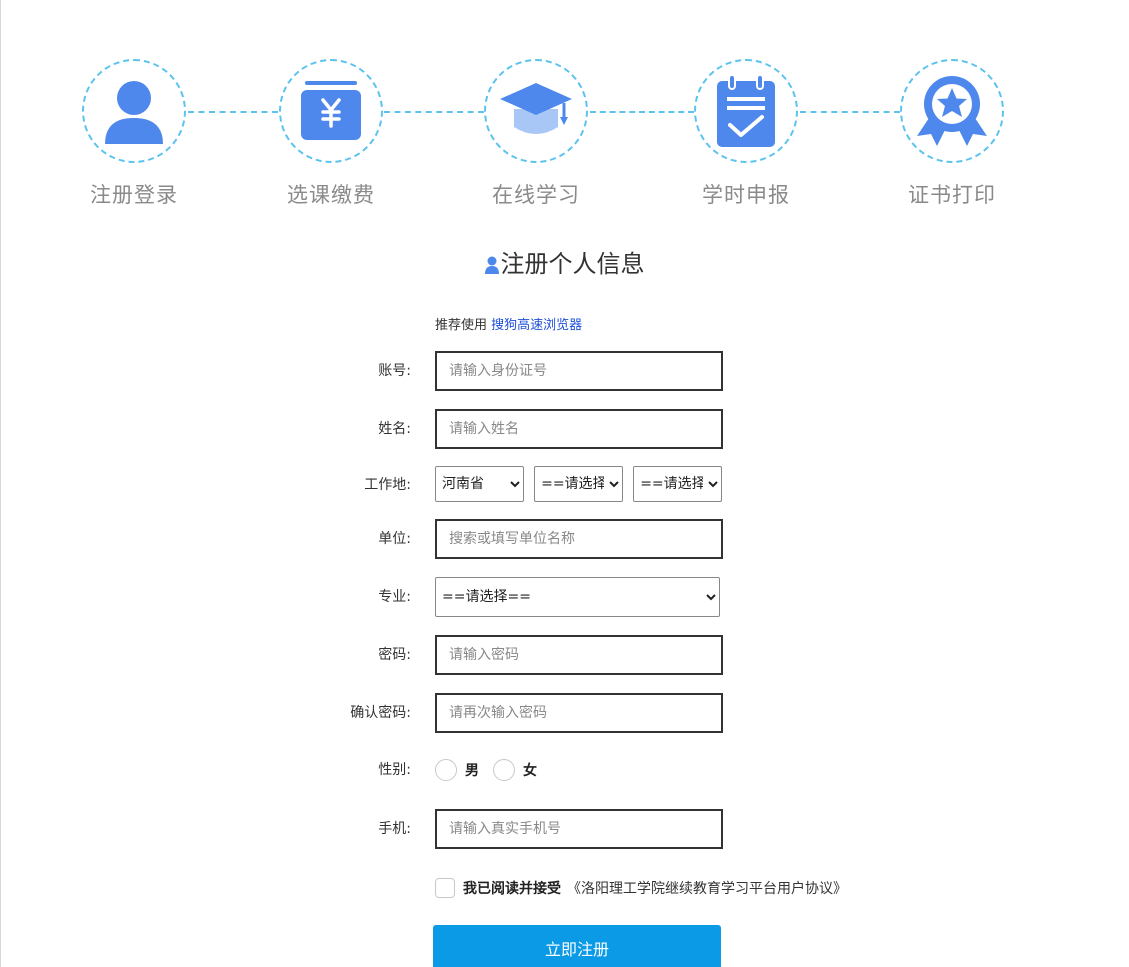 This screenshot has width=1129, height=967. I want to click on step-label: 学时申报, so click(746, 195).